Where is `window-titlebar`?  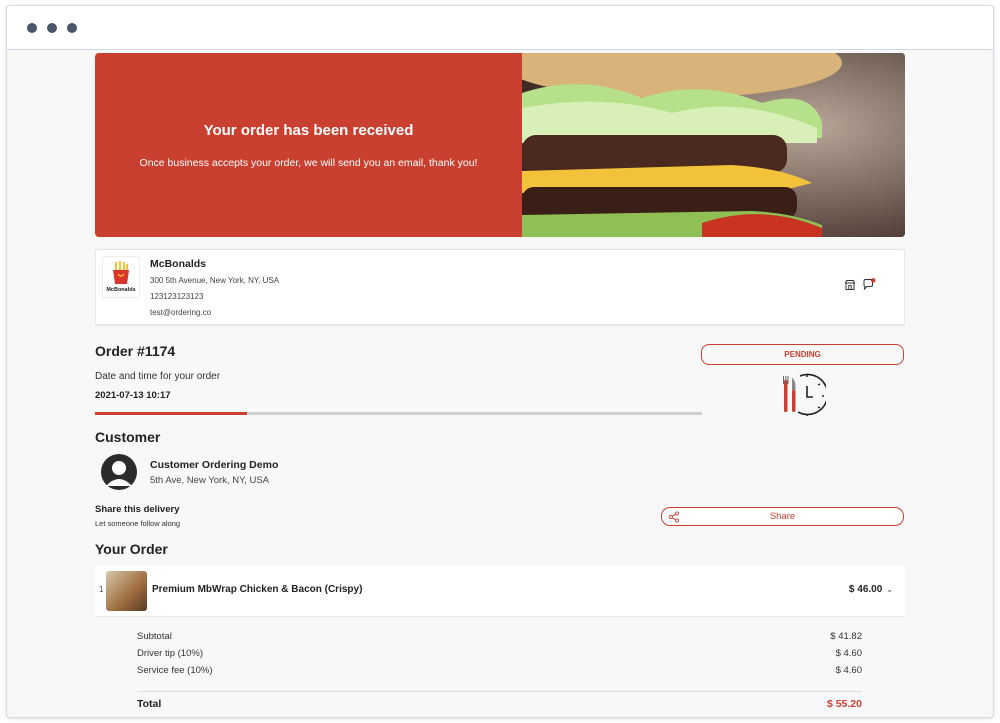 window-titlebar is located at coordinates (500, 28).